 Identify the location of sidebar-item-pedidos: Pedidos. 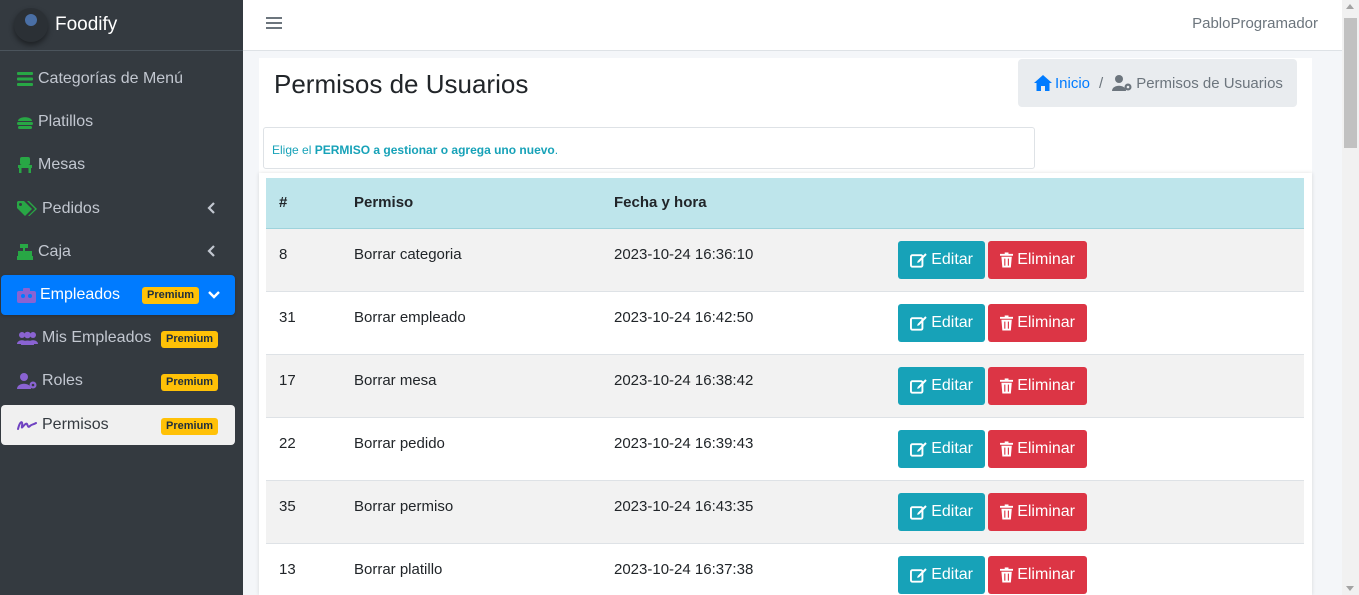
(118, 209).